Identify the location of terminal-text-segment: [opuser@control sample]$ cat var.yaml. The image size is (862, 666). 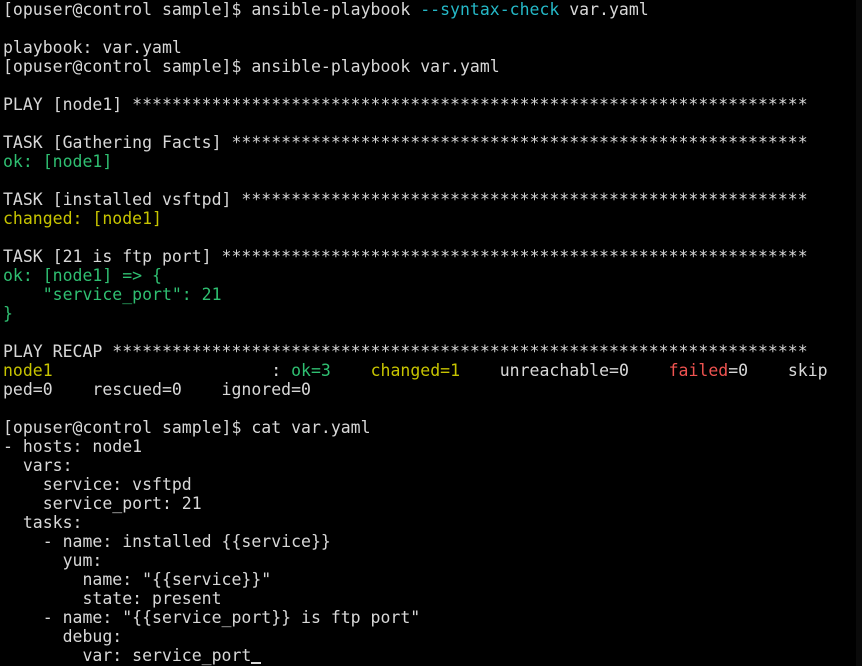
(187, 427).